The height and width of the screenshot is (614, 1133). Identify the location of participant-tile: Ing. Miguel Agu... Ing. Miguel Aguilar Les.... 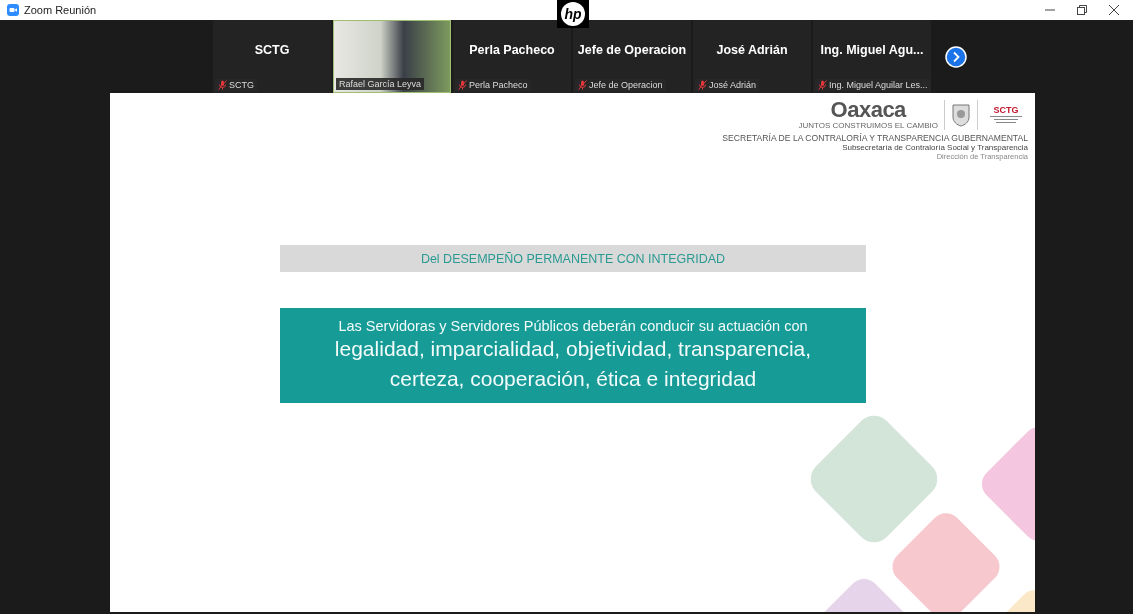
(872, 56).